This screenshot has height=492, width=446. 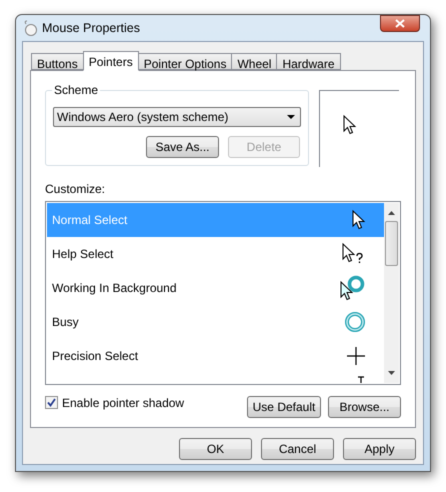 I want to click on scroll-thumb, so click(x=391, y=243).